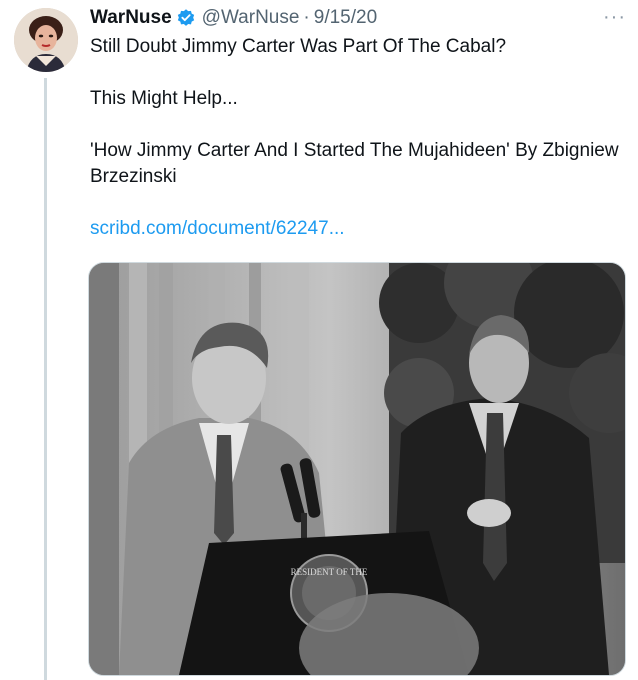  What do you see at coordinates (131, 18) in the screenshot?
I see `display-name: WarNuse` at bounding box center [131, 18].